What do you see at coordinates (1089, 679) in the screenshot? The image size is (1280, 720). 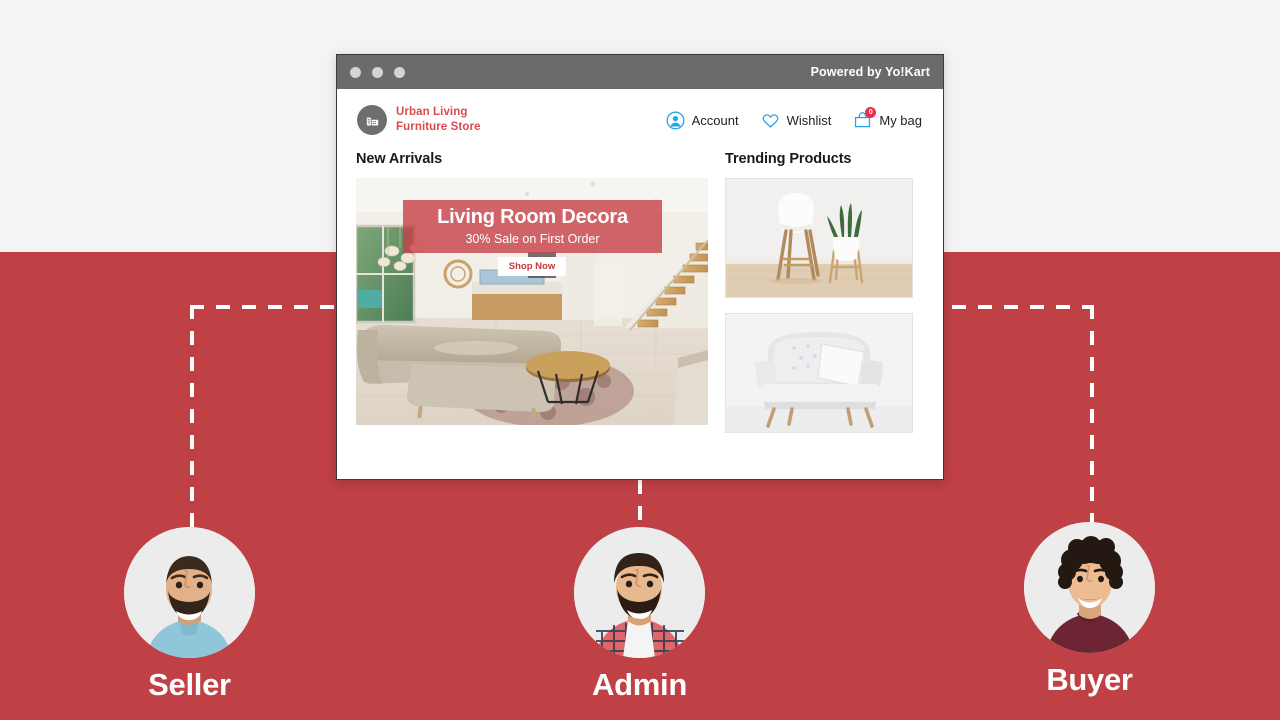 I see `persona-label-buyer: Buyer` at bounding box center [1089, 679].